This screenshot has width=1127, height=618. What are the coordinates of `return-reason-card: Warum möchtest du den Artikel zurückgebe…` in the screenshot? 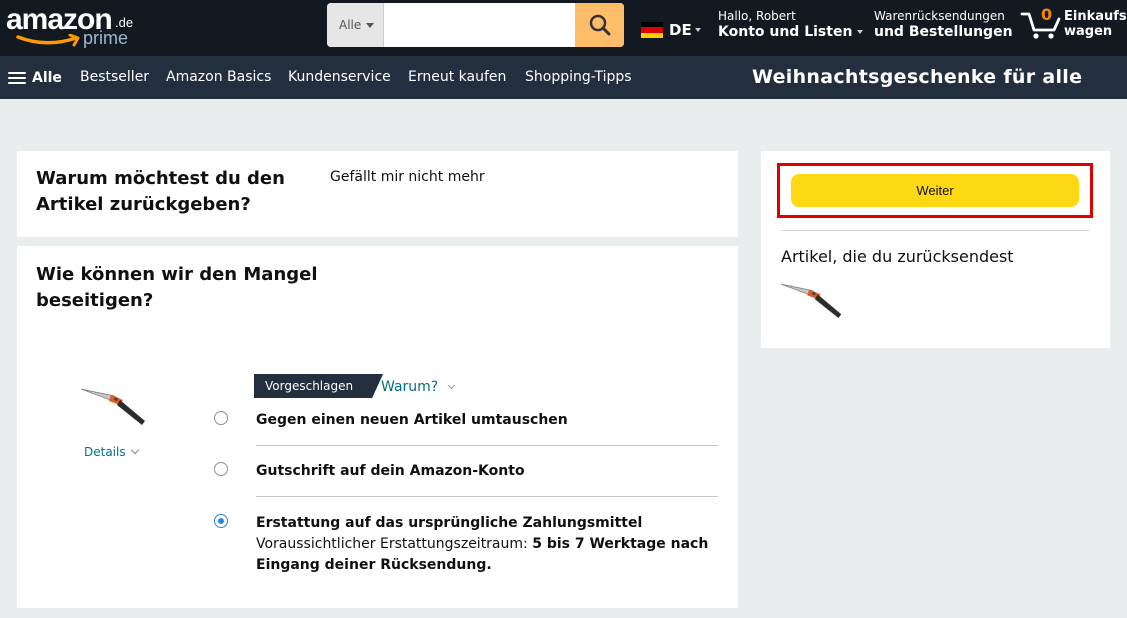 It's located at (377, 194).